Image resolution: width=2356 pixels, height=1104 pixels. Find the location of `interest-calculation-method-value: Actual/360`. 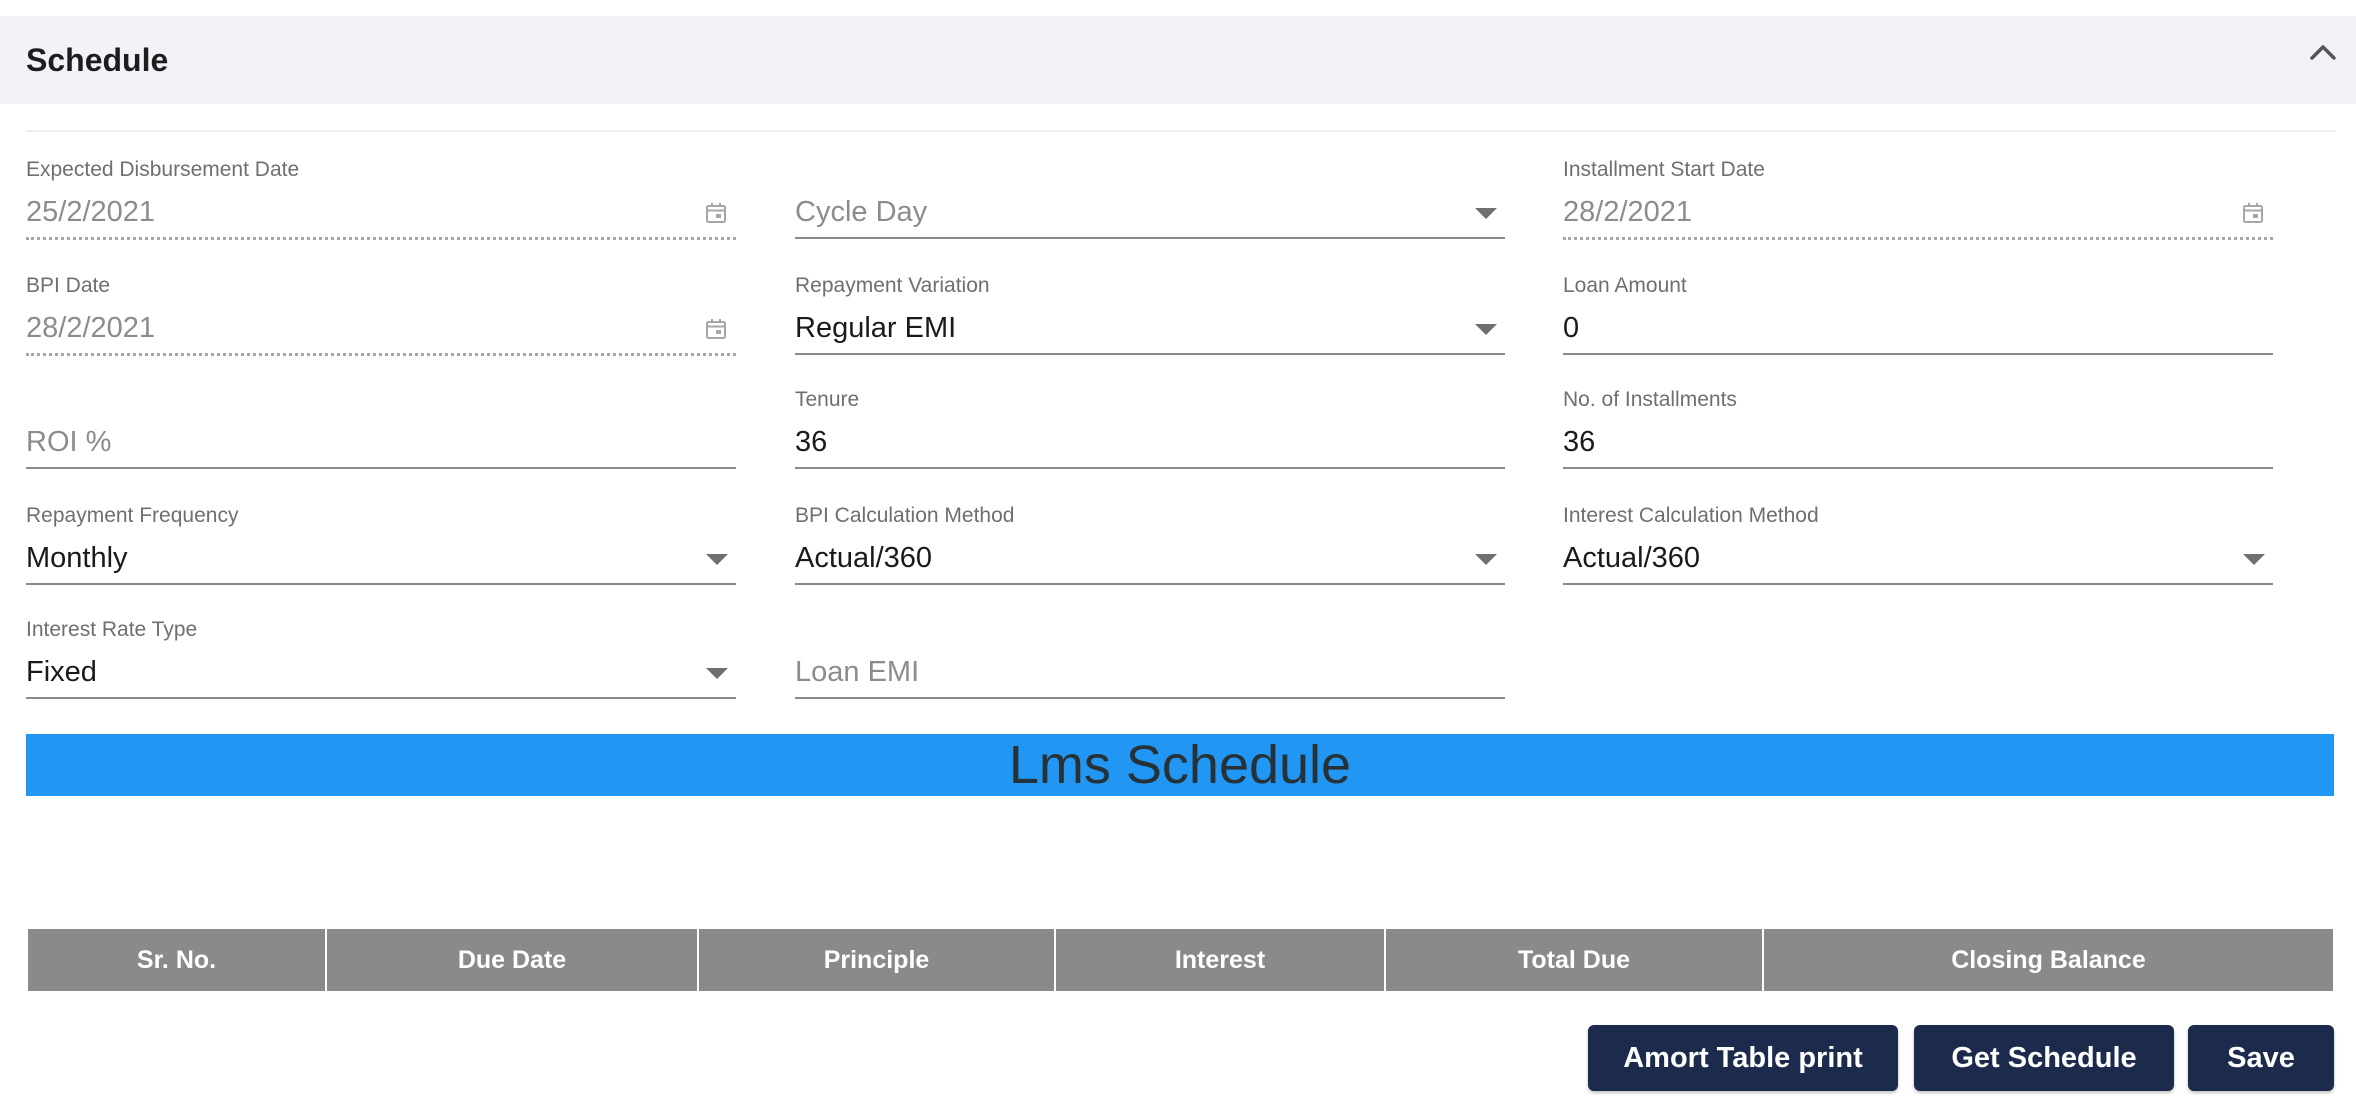

interest-calculation-method-value: Actual/360 is located at coordinates (1632, 558).